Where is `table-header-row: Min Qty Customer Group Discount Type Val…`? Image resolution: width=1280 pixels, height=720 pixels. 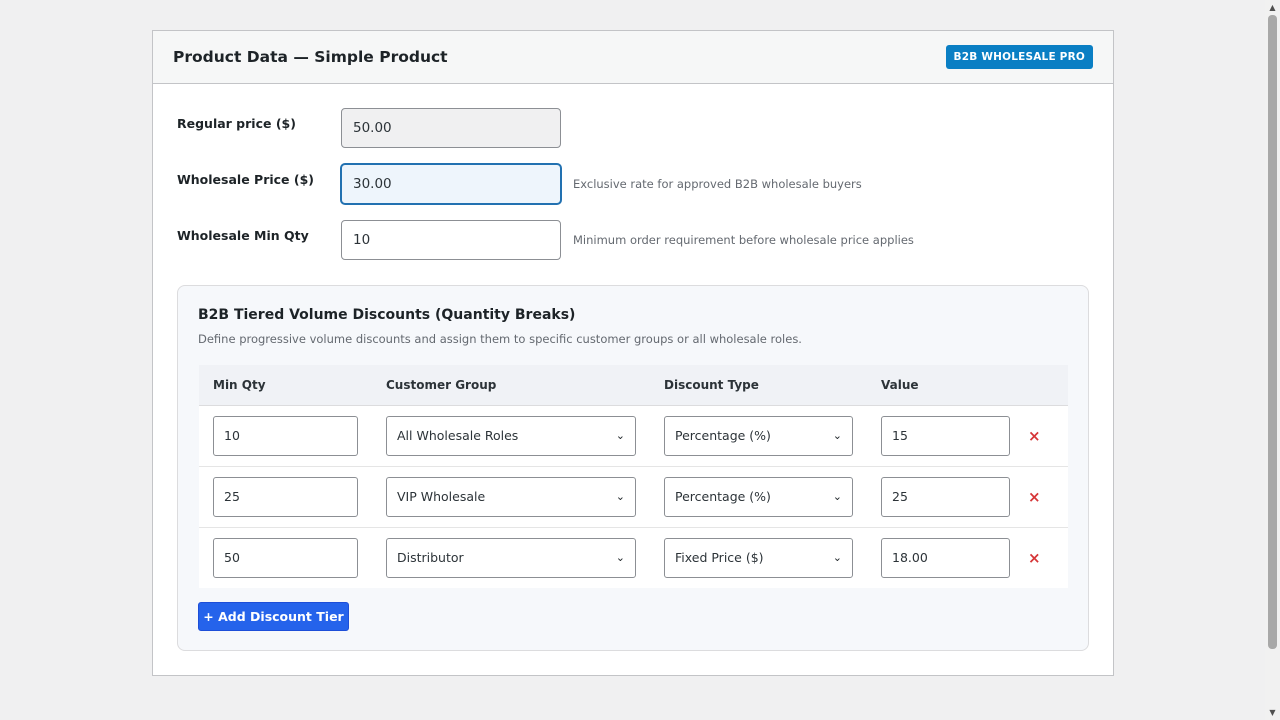 table-header-row: Min Qty Customer Group Discount Type Val… is located at coordinates (633, 385).